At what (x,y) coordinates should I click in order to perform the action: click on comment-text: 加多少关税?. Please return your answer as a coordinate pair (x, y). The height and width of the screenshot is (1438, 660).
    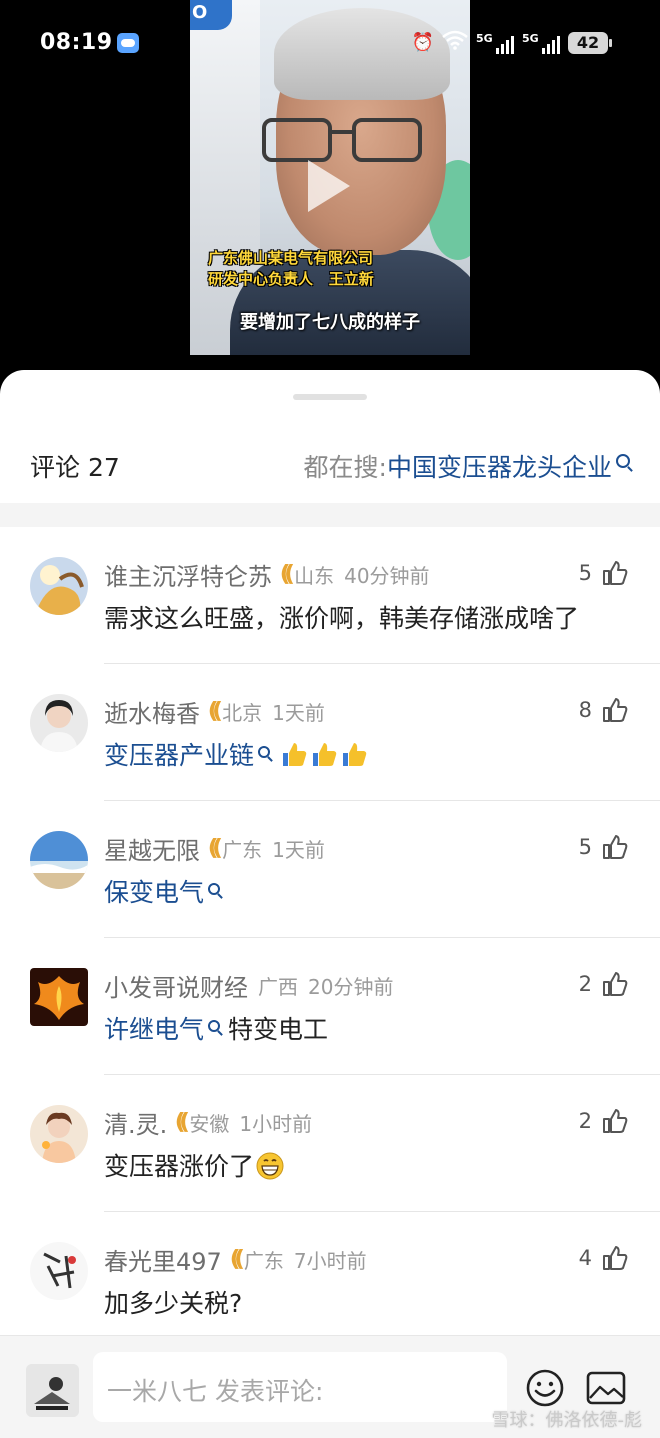
    Looking at the image, I should click on (173, 1303).